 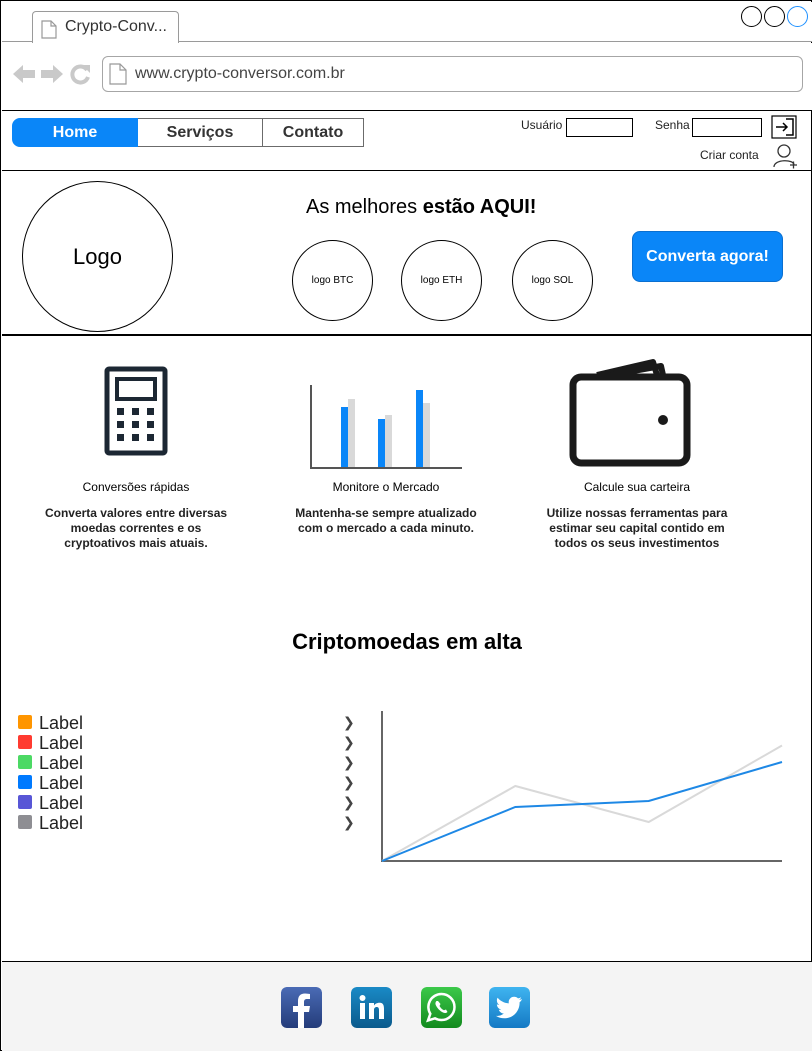 What do you see at coordinates (97, 256) in the screenshot?
I see `site-logo: Logo` at bounding box center [97, 256].